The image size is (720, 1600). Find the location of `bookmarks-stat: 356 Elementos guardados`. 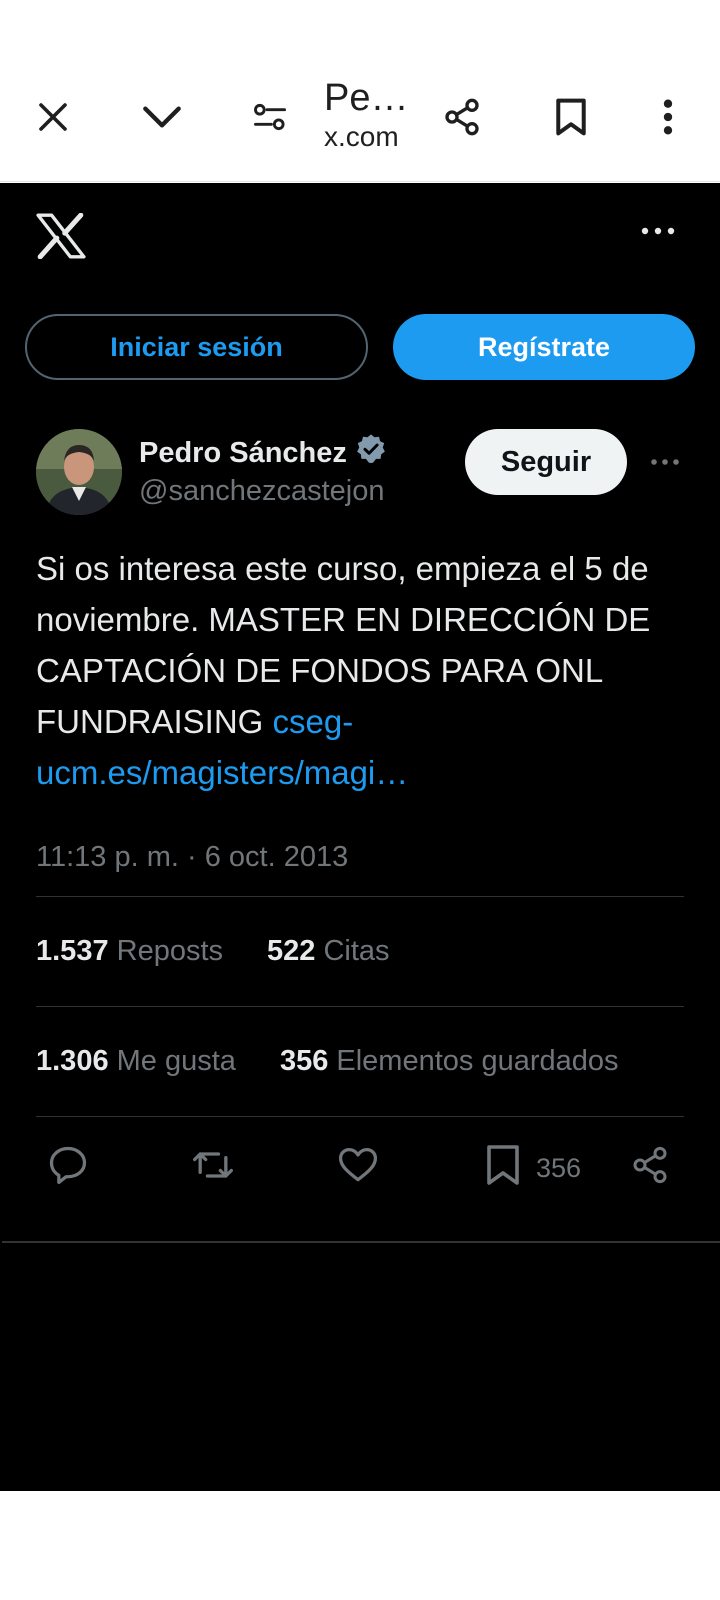

bookmarks-stat: 356 Elementos guardados is located at coordinates (449, 1061).